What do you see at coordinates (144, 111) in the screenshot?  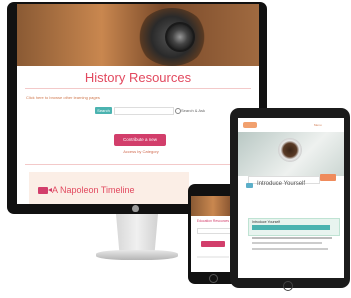 I see `search-input` at bounding box center [144, 111].